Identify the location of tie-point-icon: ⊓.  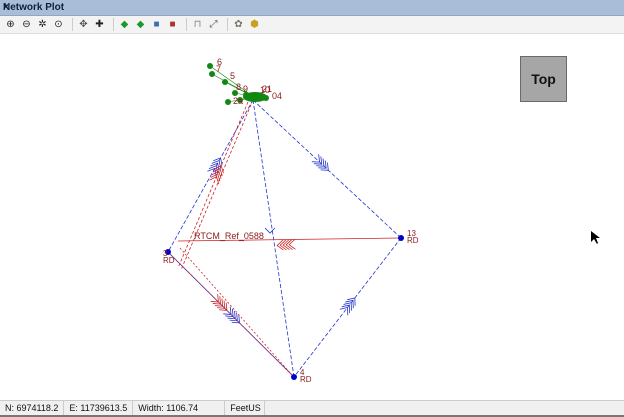
(197, 24).